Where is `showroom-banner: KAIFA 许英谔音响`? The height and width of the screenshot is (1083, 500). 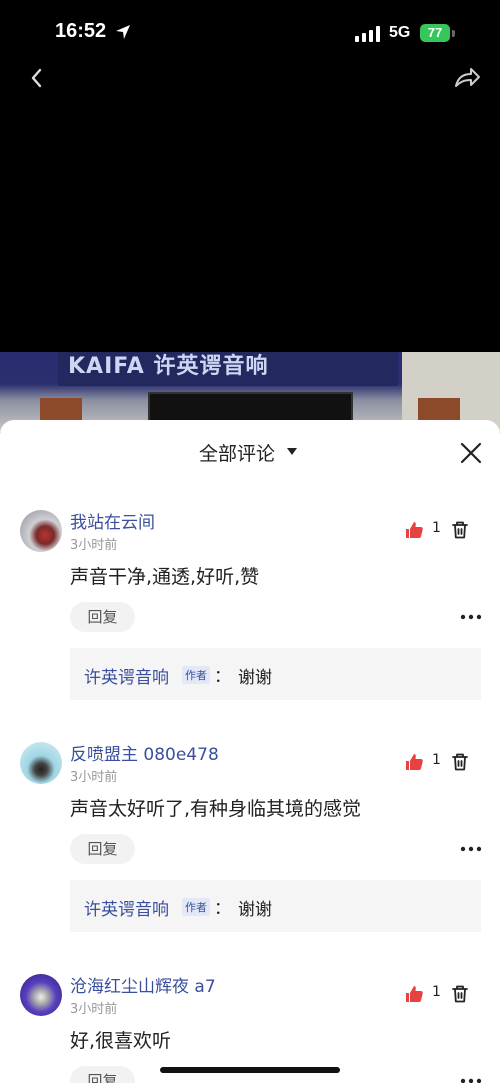
showroom-banner: KAIFA 许英谔音响 is located at coordinates (228, 369).